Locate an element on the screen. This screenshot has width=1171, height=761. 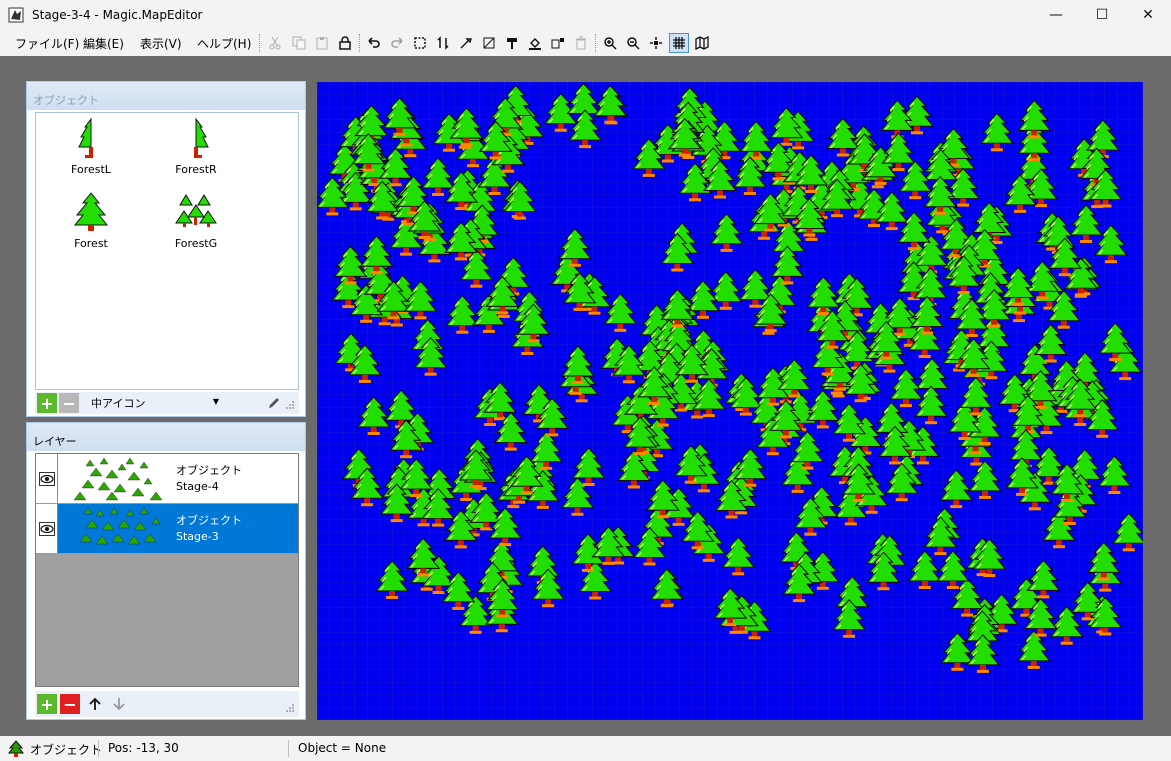
undo-button is located at coordinates (374, 43).